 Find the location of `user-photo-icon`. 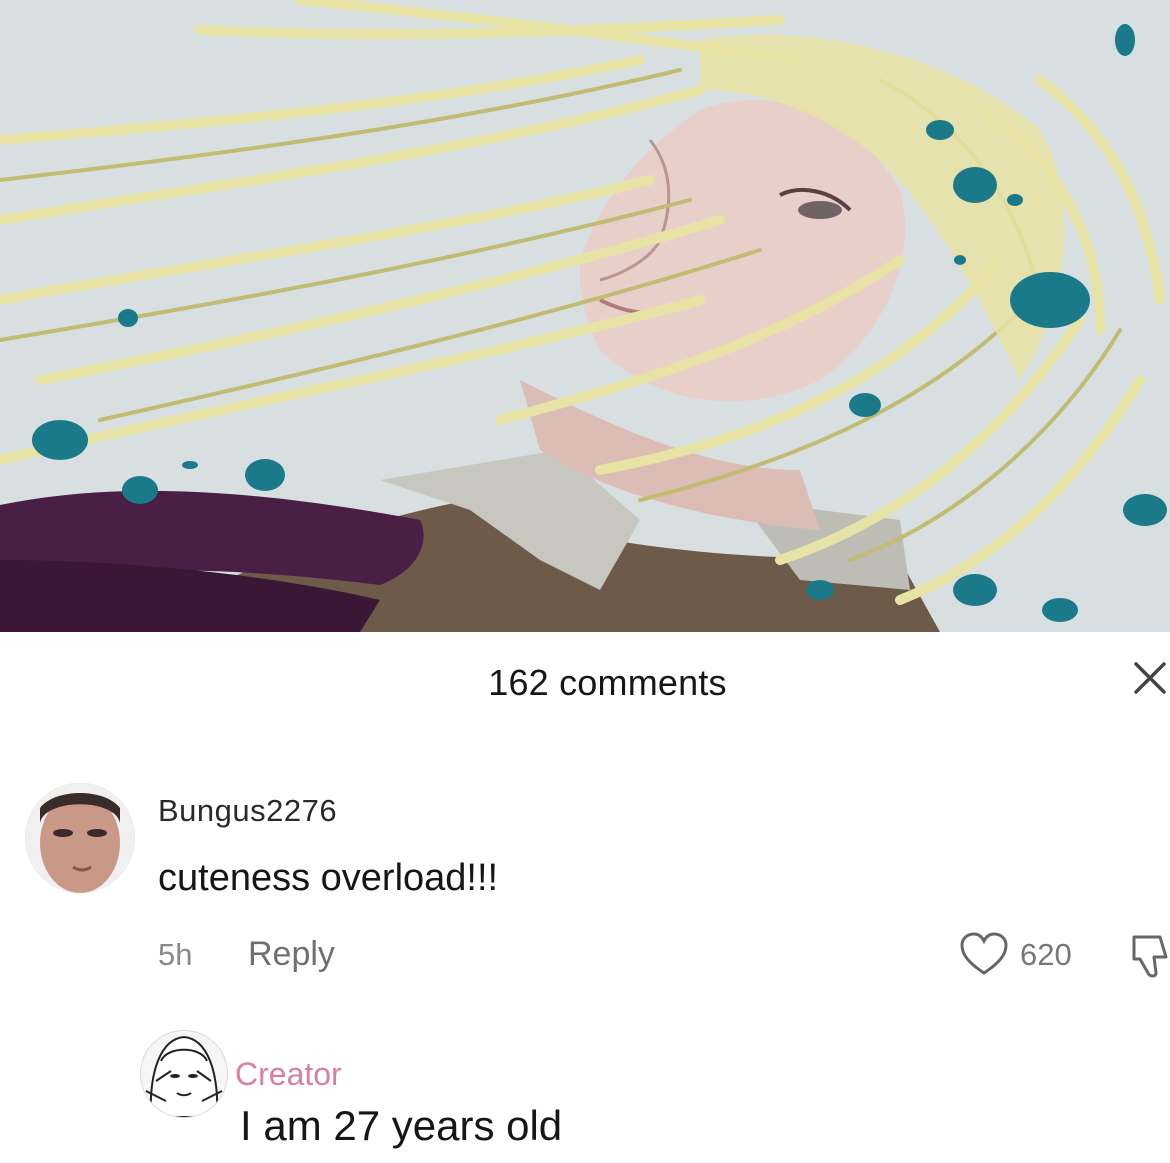

user-photo-icon is located at coordinates (80, 838).